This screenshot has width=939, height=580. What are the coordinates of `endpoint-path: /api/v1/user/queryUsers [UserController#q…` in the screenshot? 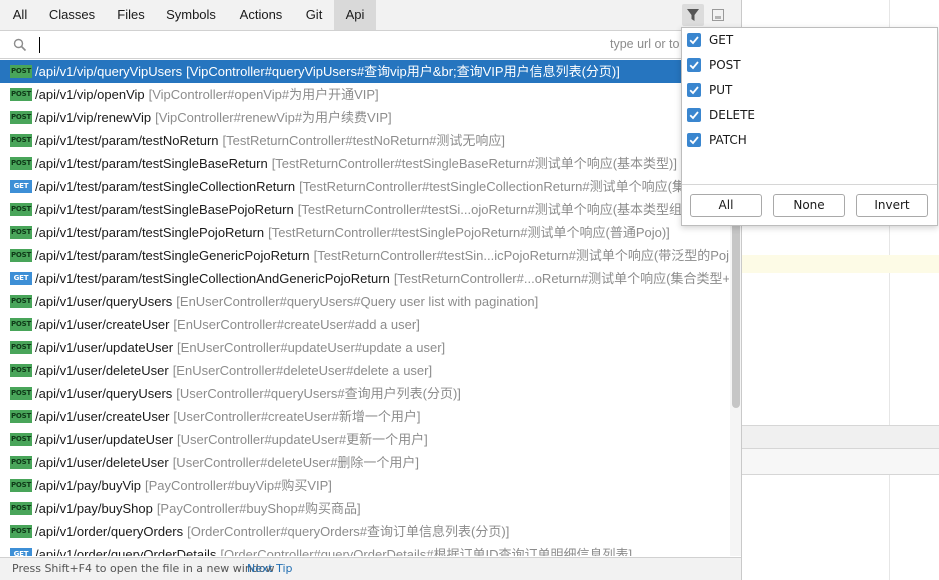 It's located at (248, 393).